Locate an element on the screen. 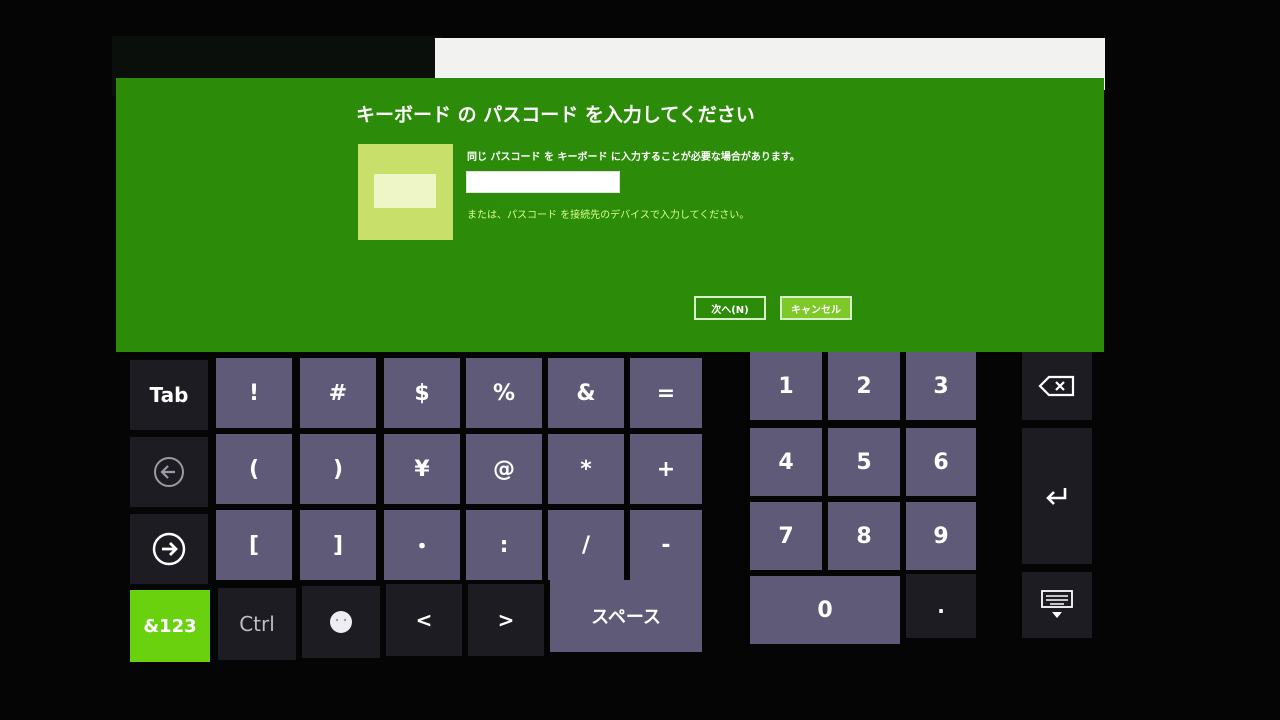 The image size is (1280, 720). key-slash: / is located at coordinates (586, 545).